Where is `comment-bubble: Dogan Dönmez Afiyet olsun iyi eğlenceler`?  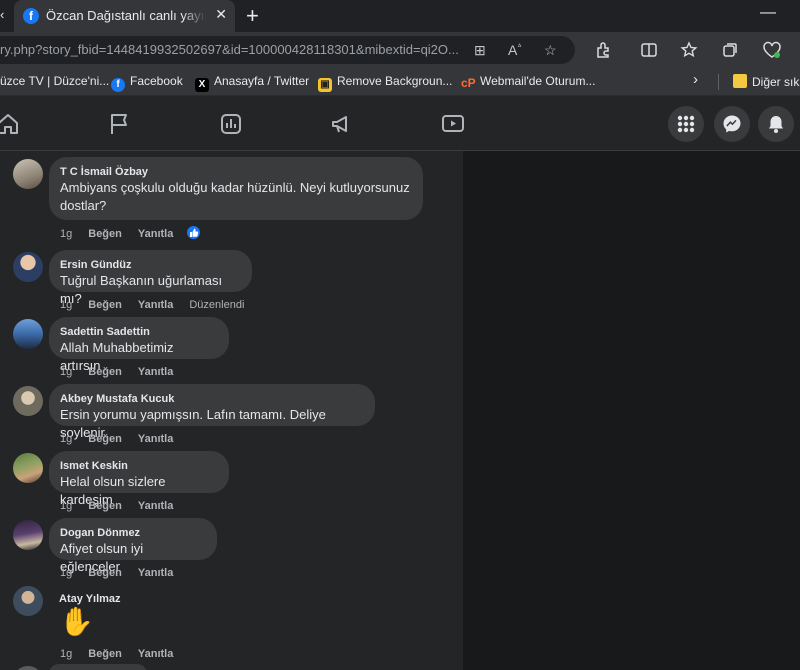 comment-bubble: Dogan Dönmez Afiyet olsun iyi eğlenceler is located at coordinates (133, 546).